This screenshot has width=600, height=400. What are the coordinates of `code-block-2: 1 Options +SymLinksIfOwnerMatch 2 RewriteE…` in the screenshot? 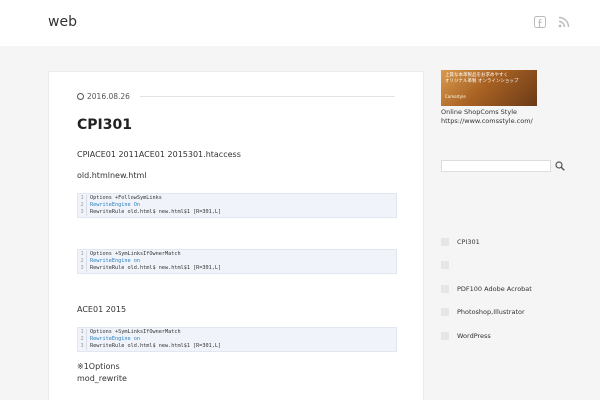 It's located at (237, 261).